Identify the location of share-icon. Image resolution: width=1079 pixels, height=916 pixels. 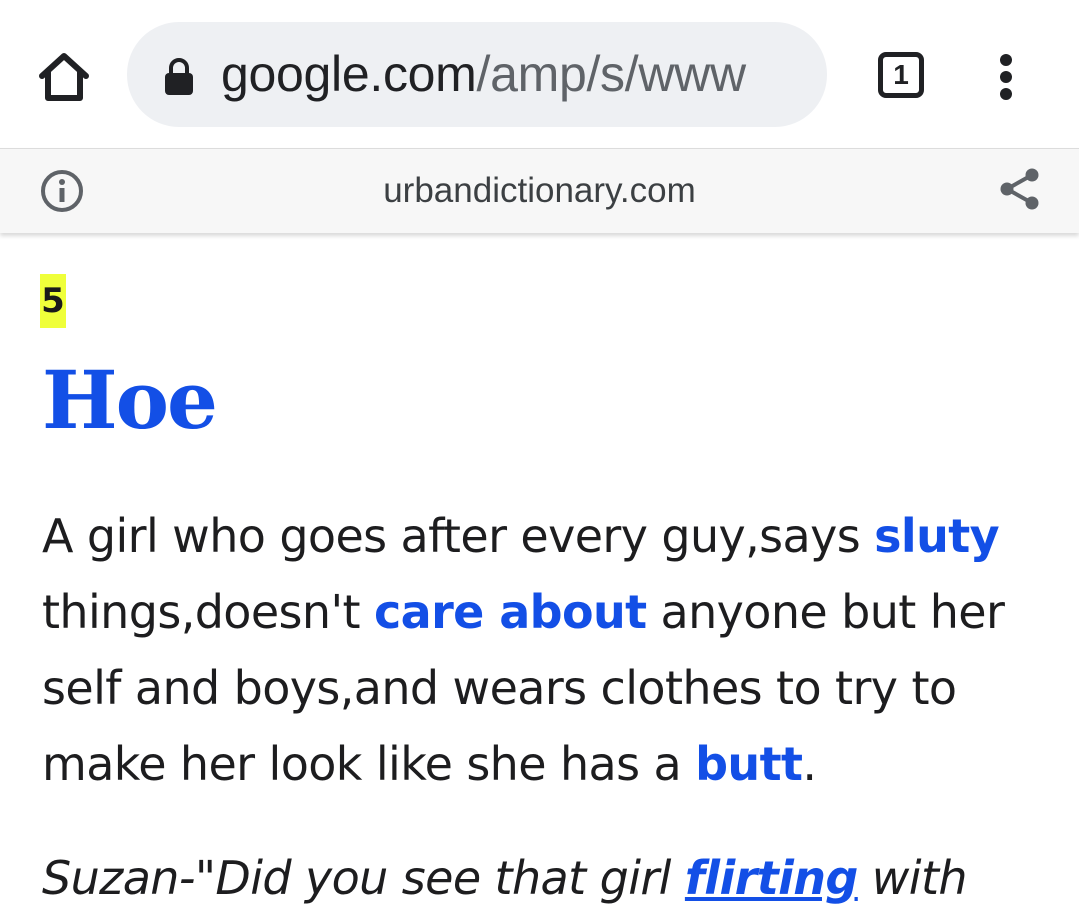
(1020, 189).